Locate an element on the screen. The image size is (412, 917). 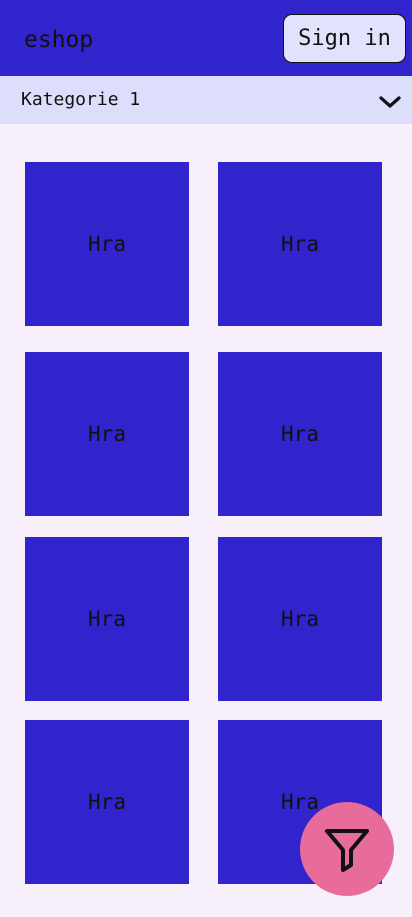
top-app-bar: eshop Sign in is located at coordinates (206, 38).